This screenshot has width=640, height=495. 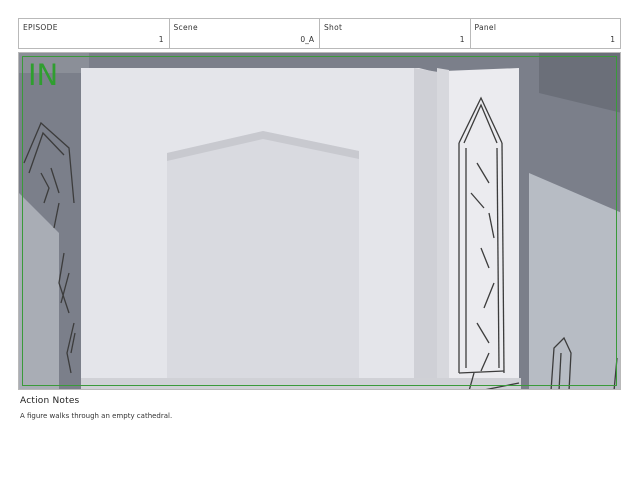 What do you see at coordinates (481, 228) in the screenshot?
I see `right-pillar` at bounding box center [481, 228].